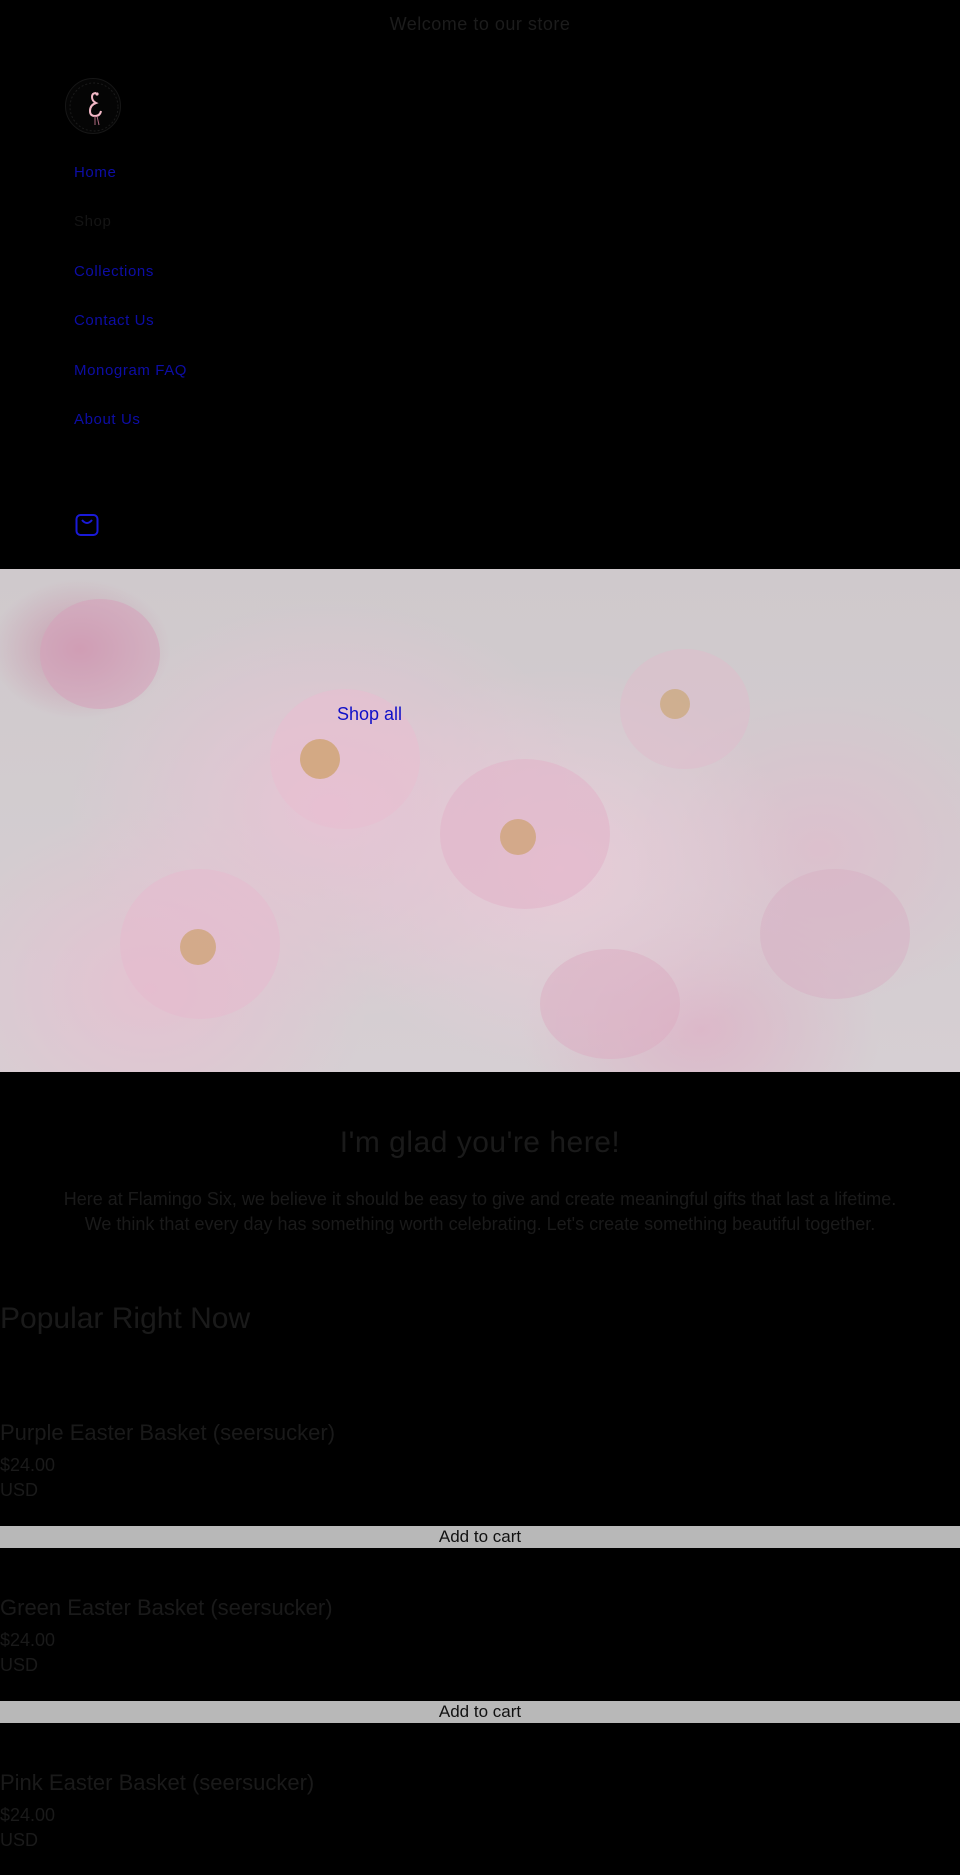  Describe the element at coordinates (130, 370) in the screenshot. I see `nav-item-monogram-faq: Monogram FAQ` at that location.